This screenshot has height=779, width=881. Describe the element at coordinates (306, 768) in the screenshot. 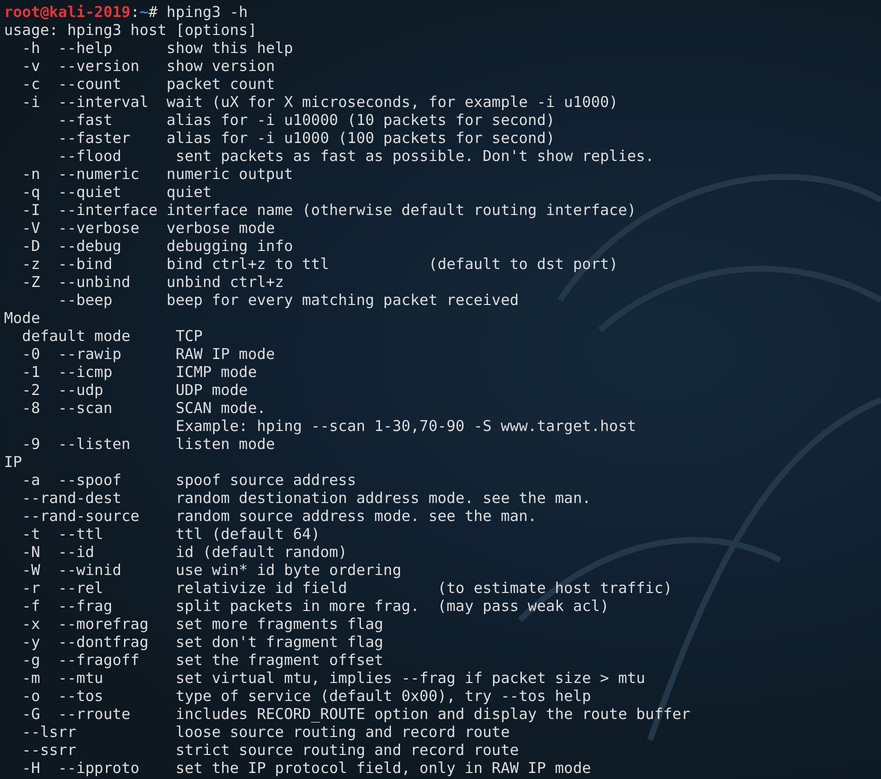

I see `output-line: -H --ipproto set the IP protocol field, only in RAW IP mode` at that location.